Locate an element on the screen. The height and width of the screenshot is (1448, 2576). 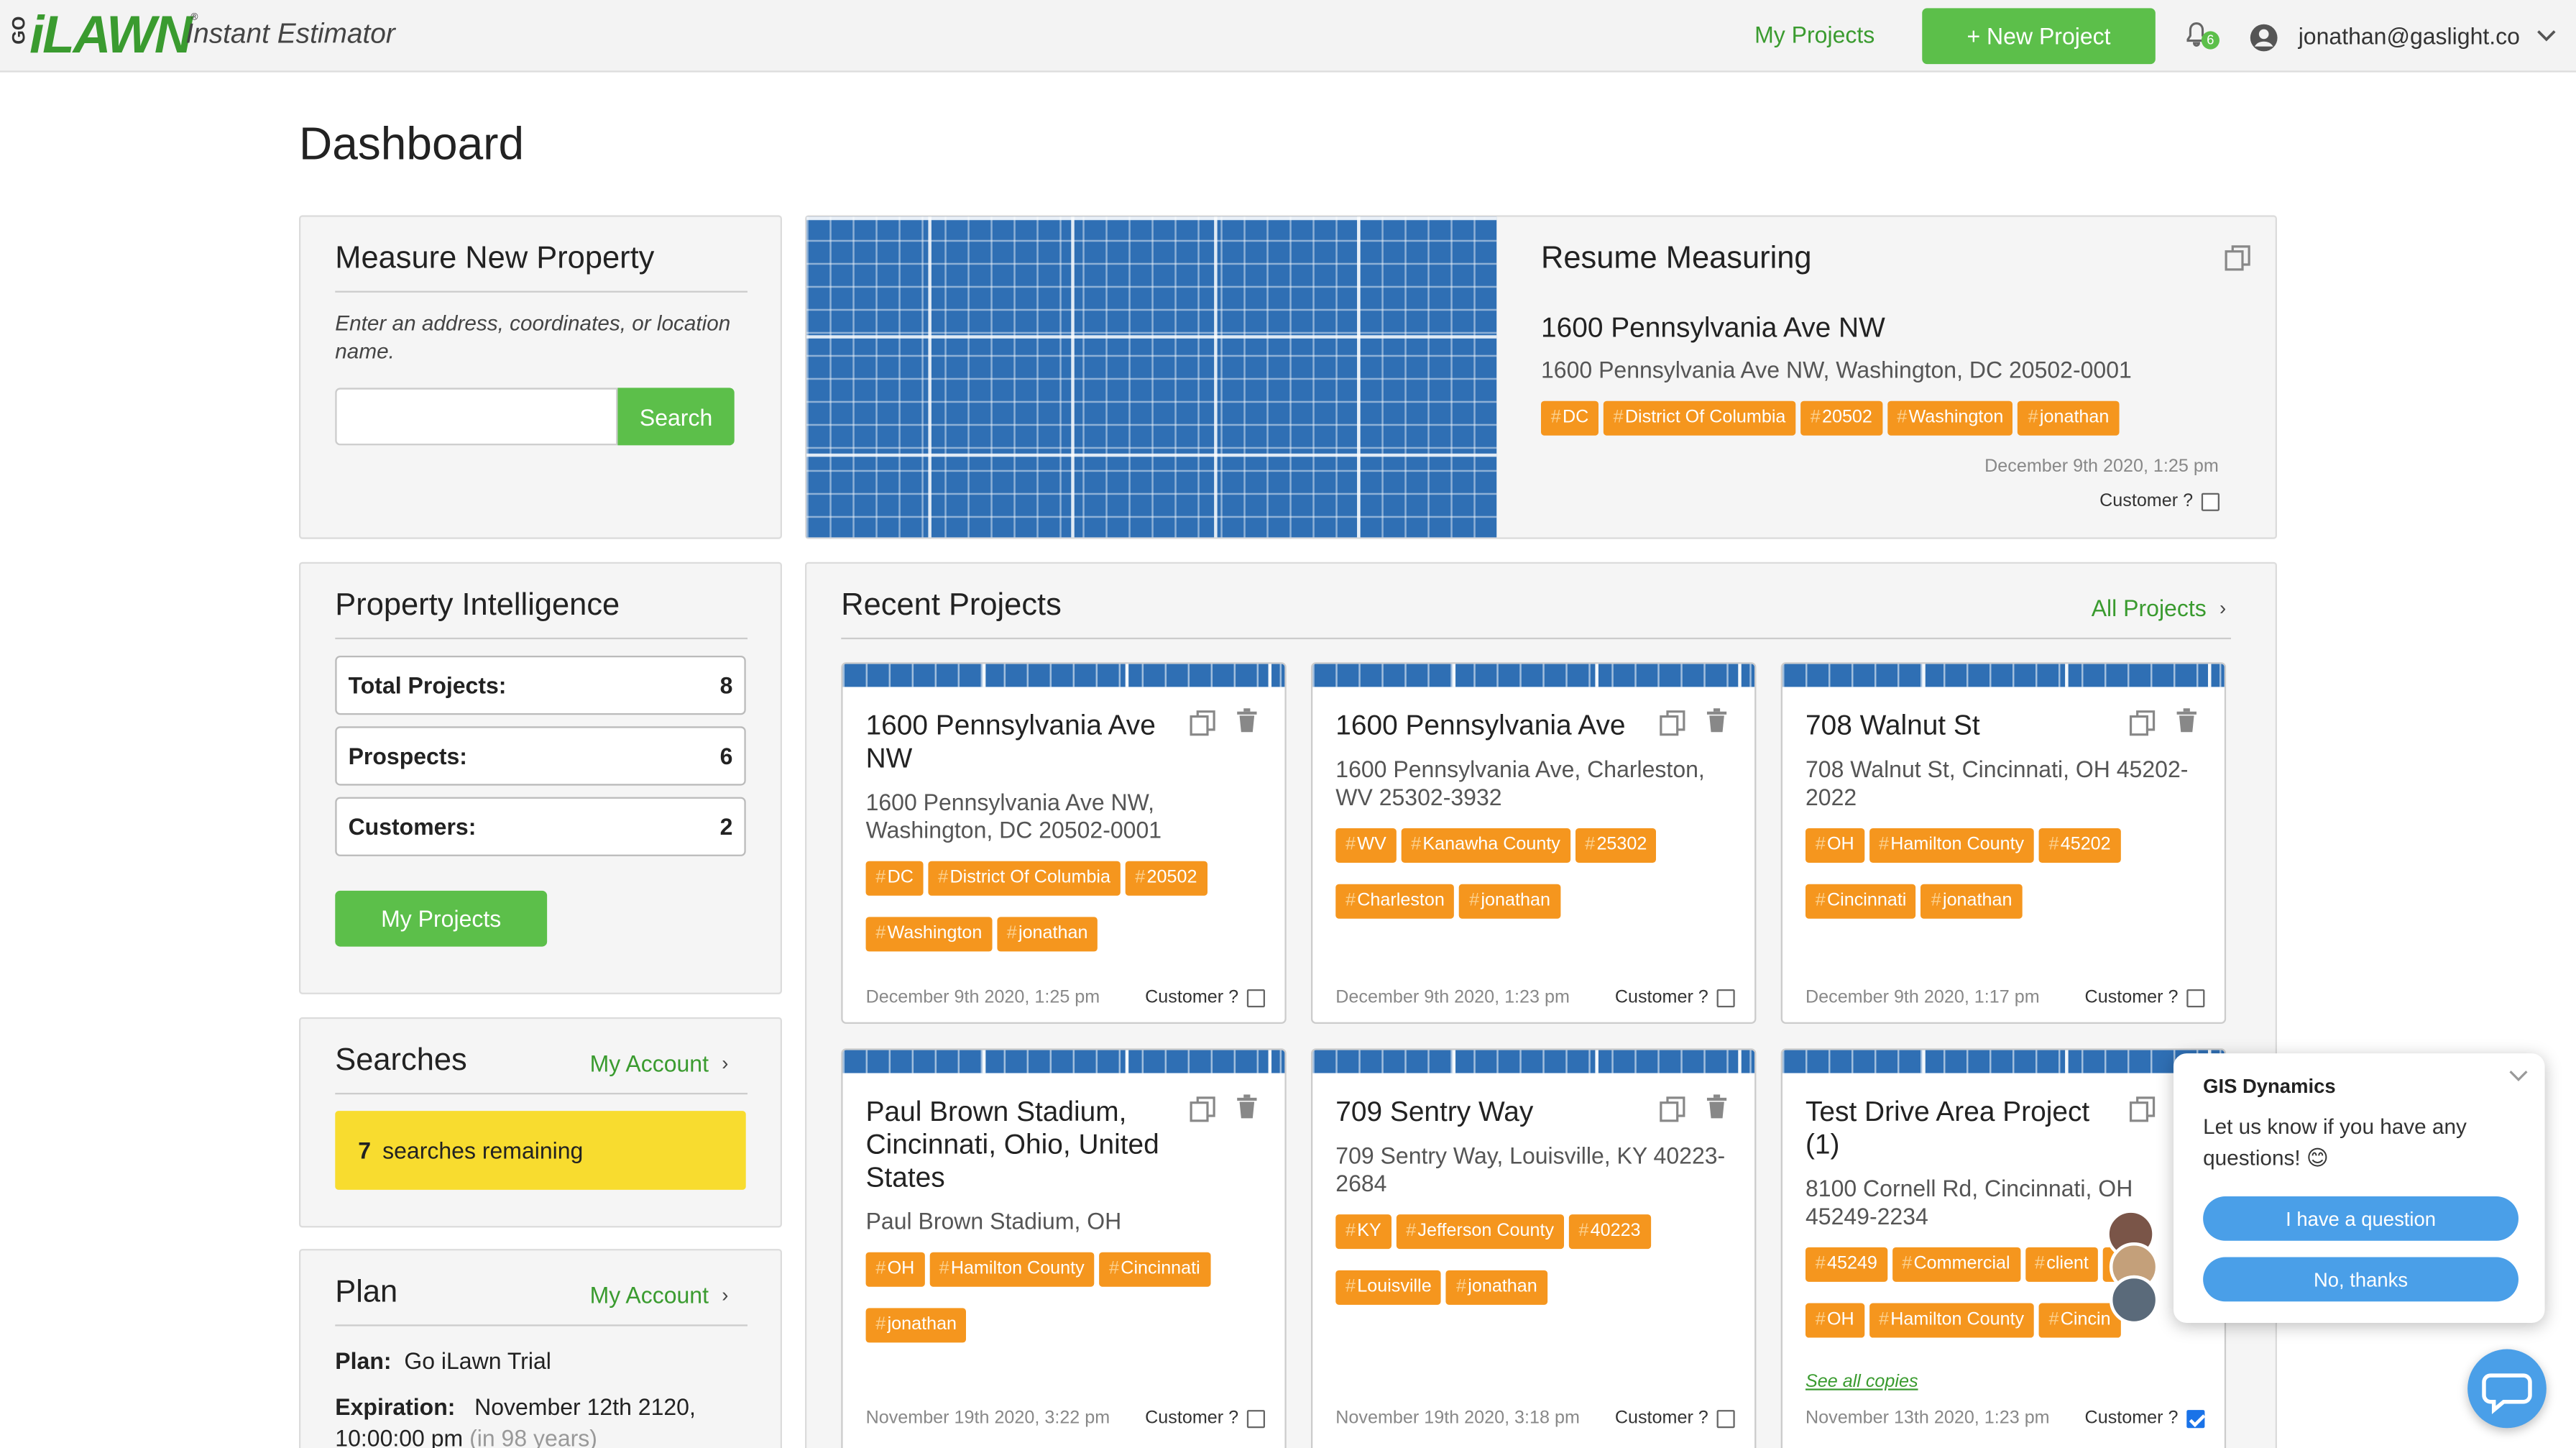
no-thanks-button: No, thanks is located at coordinates (2360, 1279).